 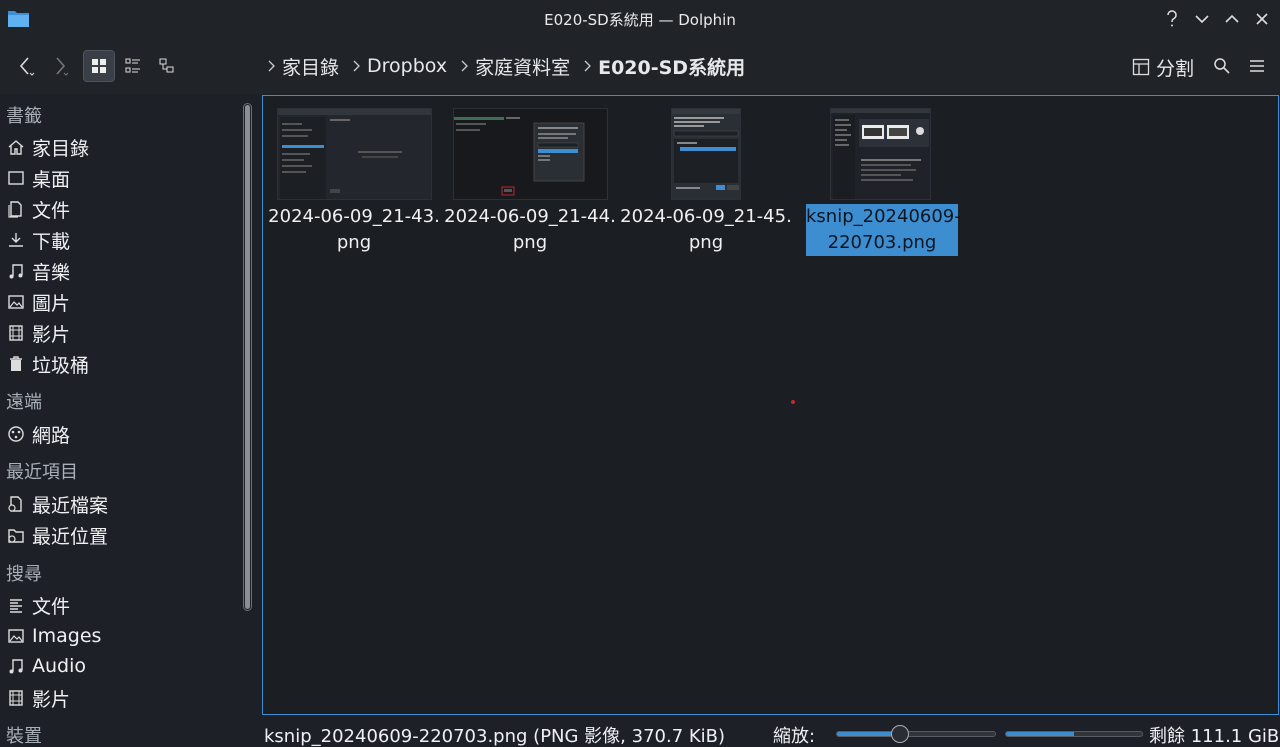 What do you see at coordinates (1172, 19) in the screenshot?
I see `help-icon` at bounding box center [1172, 19].